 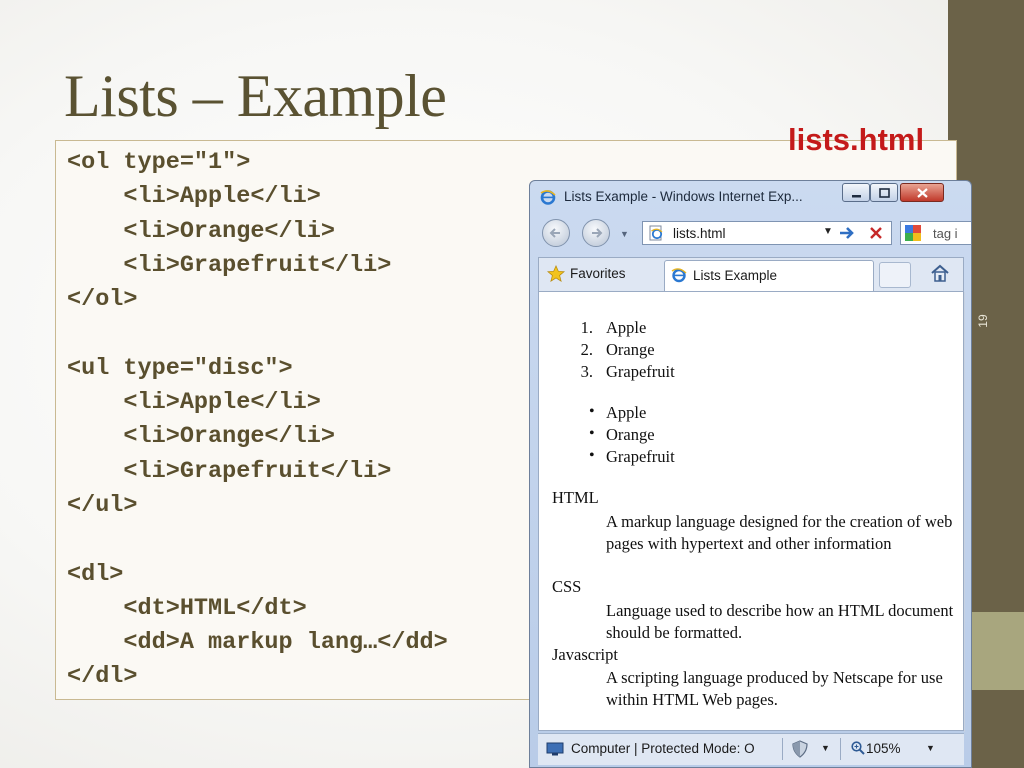 I want to click on code-line: <dd>A markup lang…</dd>, so click(x=257, y=643).